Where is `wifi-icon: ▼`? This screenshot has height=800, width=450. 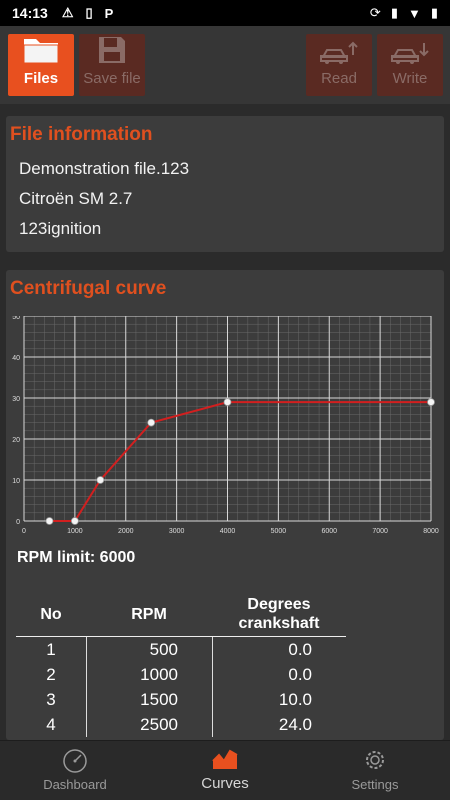 wifi-icon: ▼ is located at coordinates (414, 13).